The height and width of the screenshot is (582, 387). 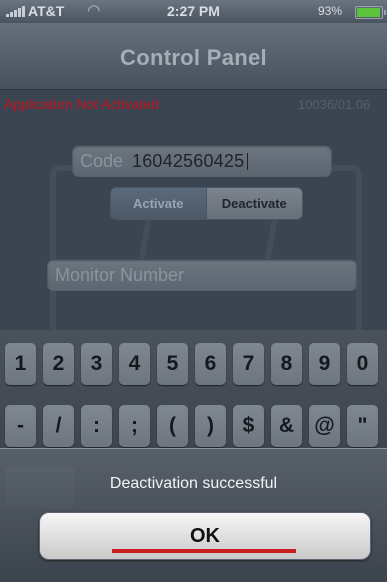 I want to click on key-ampersand: &, so click(x=286, y=426).